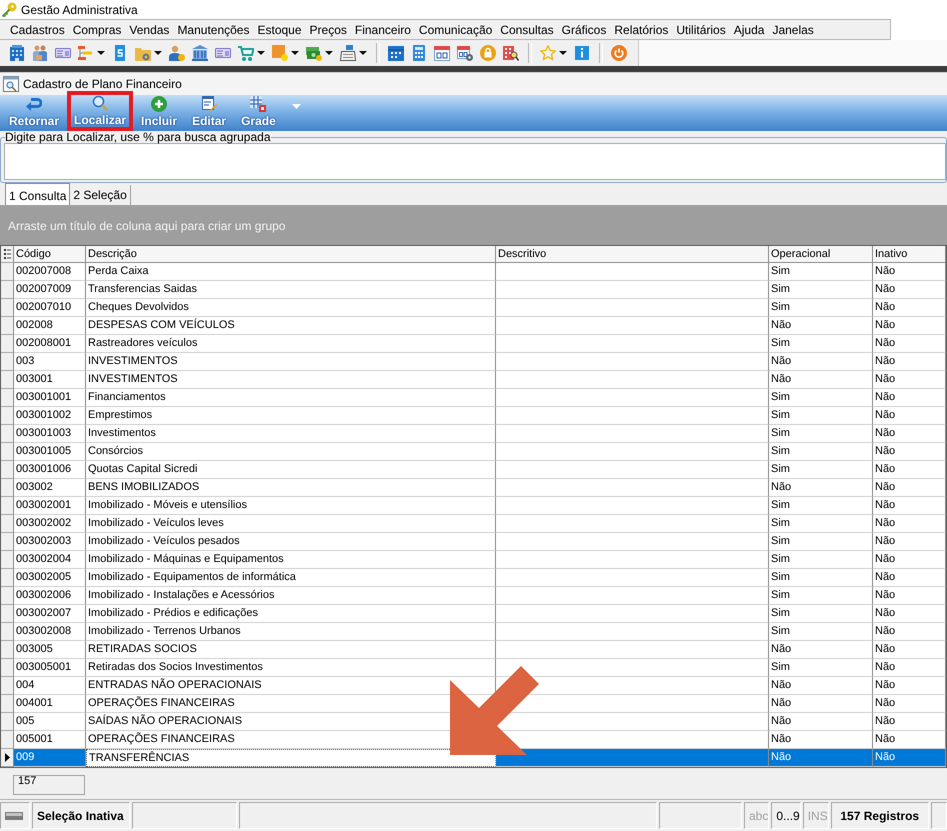  What do you see at coordinates (821, 254) in the screenshot?
I see `column-header: Operacional` at bounding box center [821, 254].